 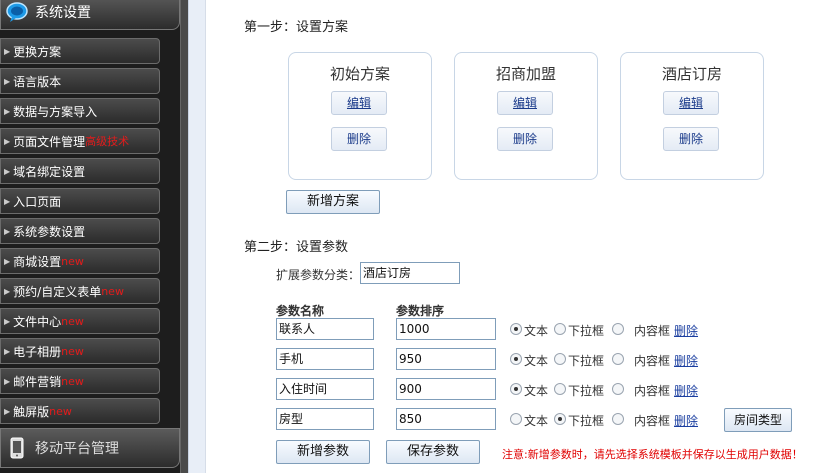 I want to click on sidebar-item: ▶ 电子相册 new, so click(x=80, y=351).